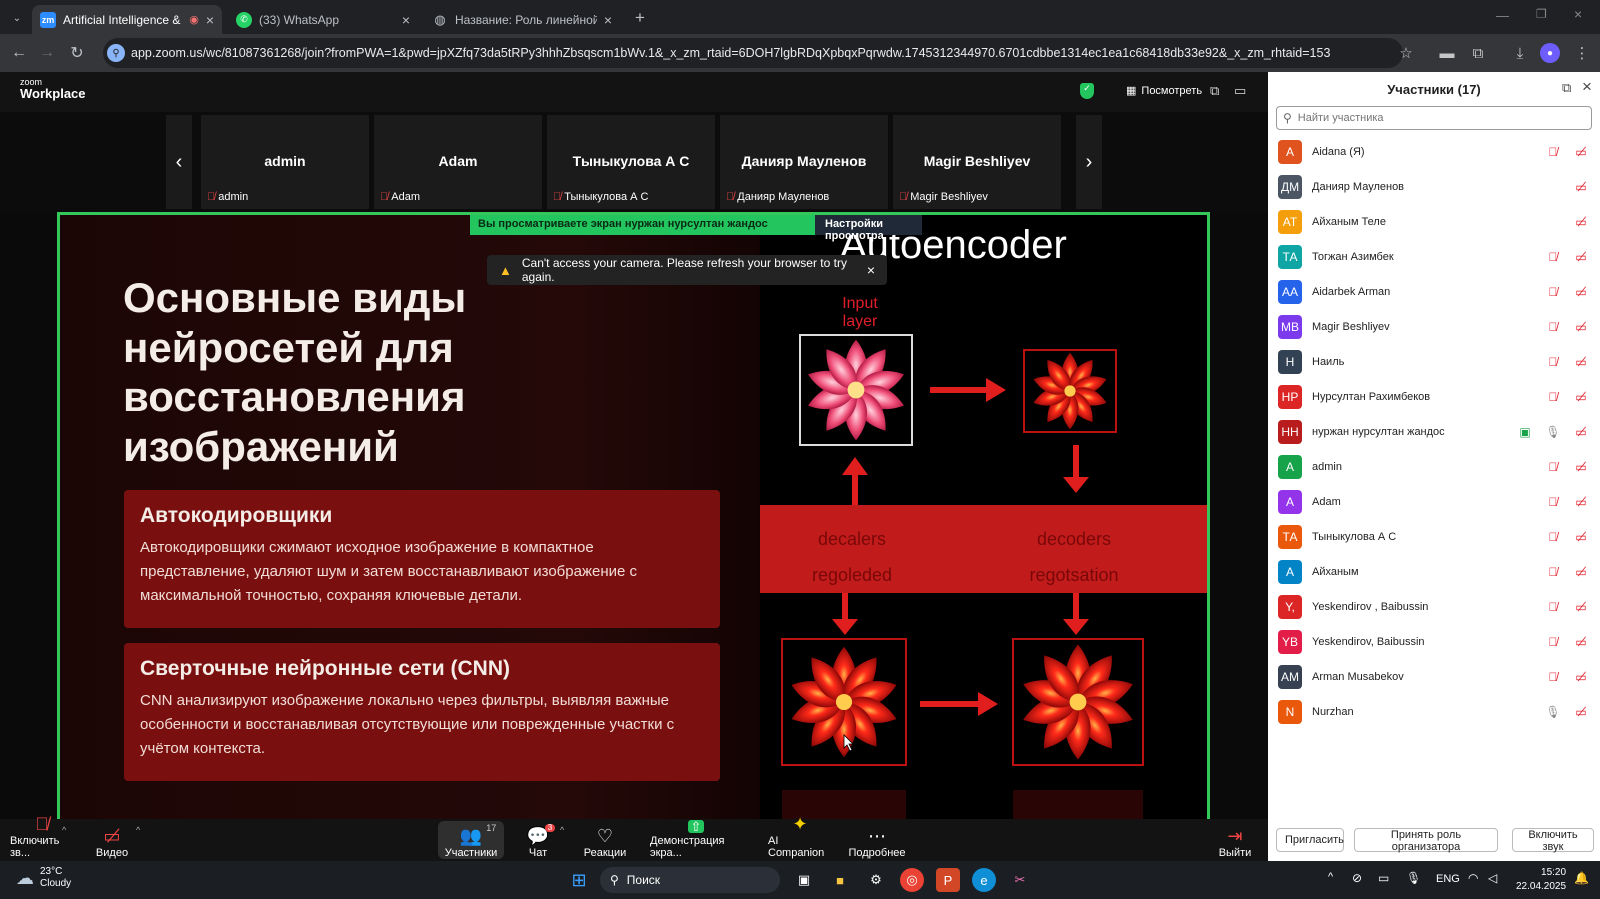 This screenshot has height=899, width=1600. What do you see at coordinates (1492, 878) in the screenshot?
I see `volume-icon: ◁` at bounding box center [1492, 878].